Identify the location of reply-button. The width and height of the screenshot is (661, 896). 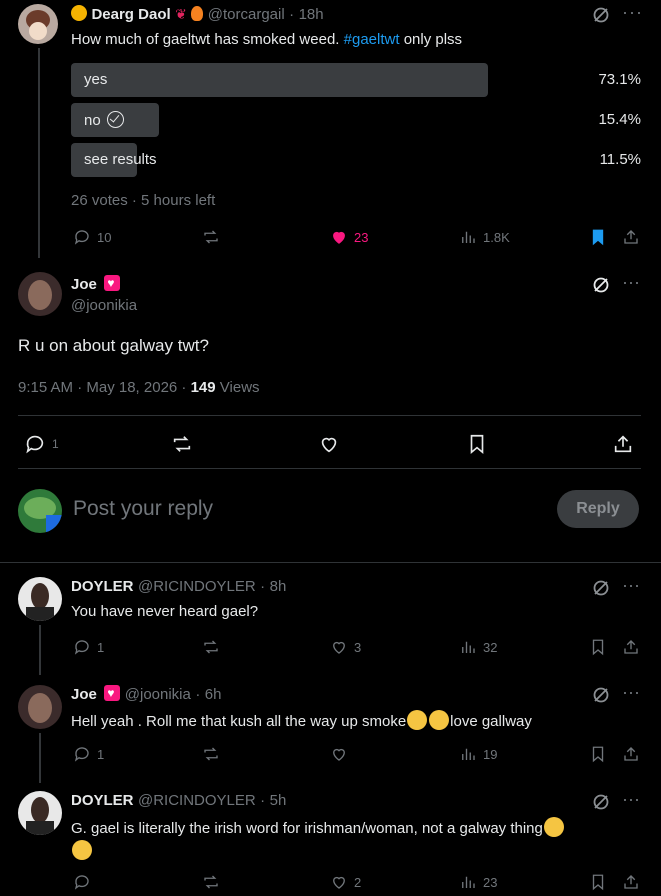
(82, 882).